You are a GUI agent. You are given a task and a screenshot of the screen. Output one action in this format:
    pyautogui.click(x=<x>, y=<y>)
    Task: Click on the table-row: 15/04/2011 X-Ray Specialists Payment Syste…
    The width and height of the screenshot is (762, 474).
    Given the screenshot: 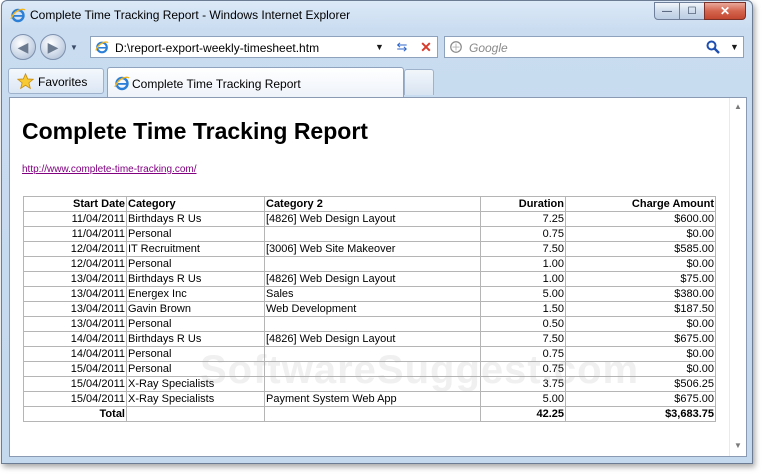 What is the action you would take?
    pyautogui.click(x=369, y=399)
    